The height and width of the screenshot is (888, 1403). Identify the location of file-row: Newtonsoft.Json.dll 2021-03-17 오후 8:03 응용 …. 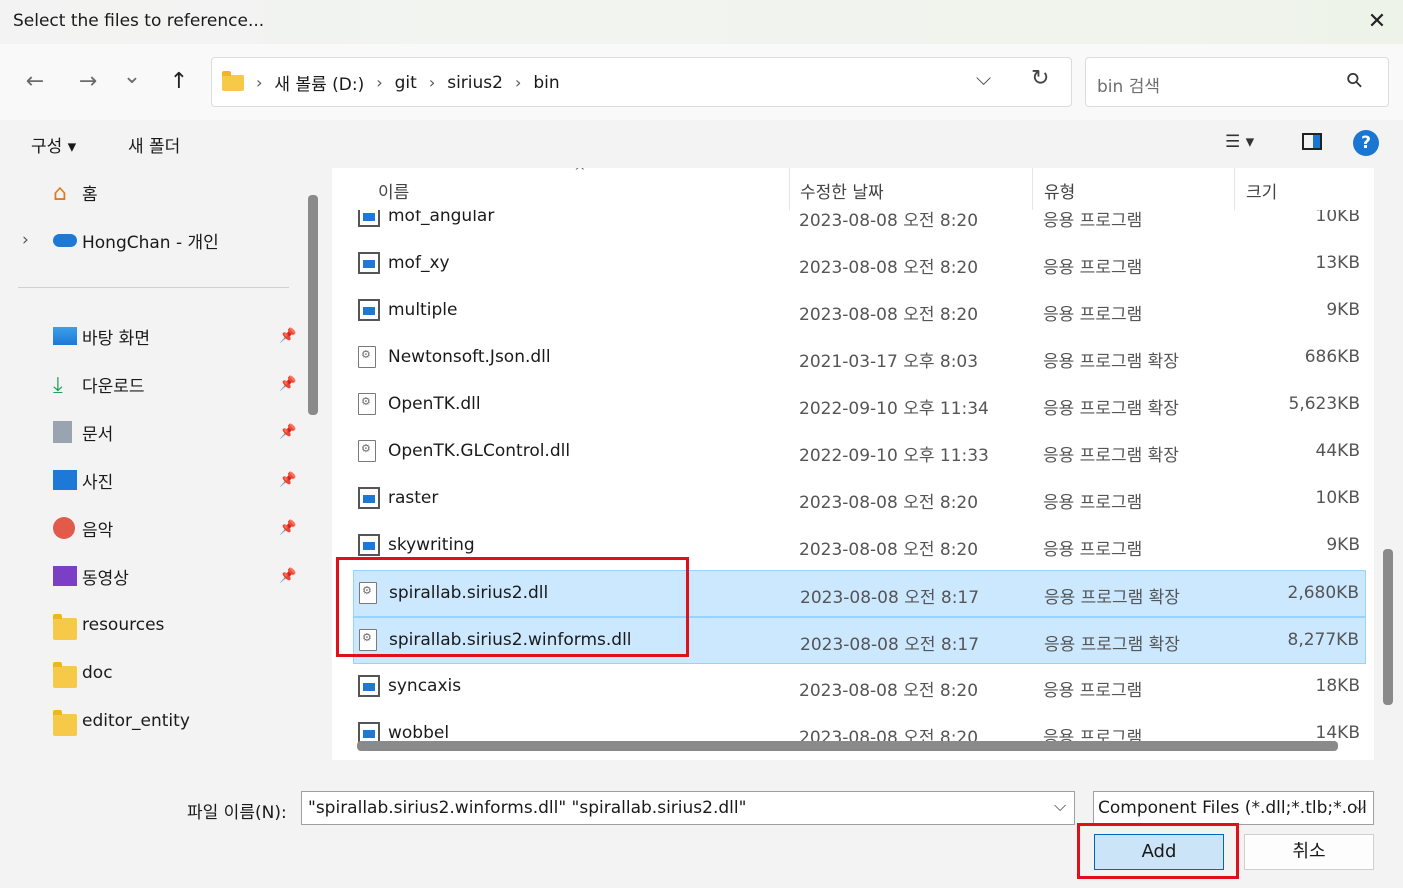
(859, 358).